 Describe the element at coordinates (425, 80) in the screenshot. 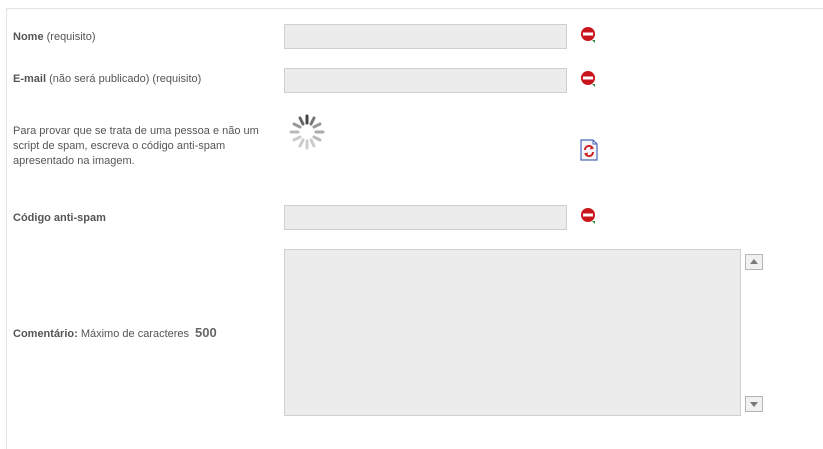

I see `email-input` at that location.